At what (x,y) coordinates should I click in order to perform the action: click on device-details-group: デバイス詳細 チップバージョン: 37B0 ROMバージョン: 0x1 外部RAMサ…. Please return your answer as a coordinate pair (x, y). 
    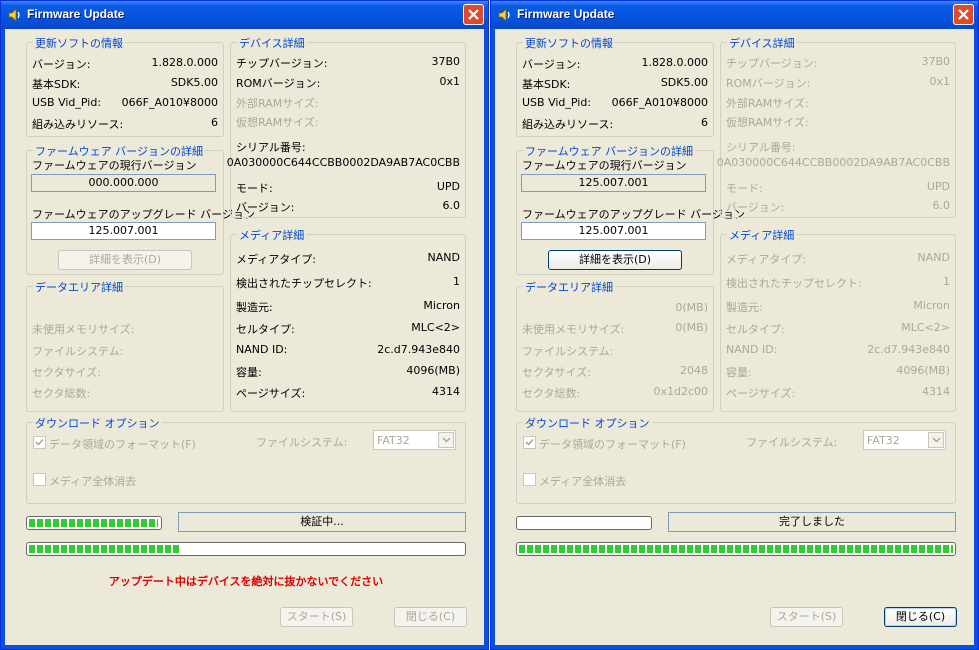
    Looking at the image, I should click on (346, 126).